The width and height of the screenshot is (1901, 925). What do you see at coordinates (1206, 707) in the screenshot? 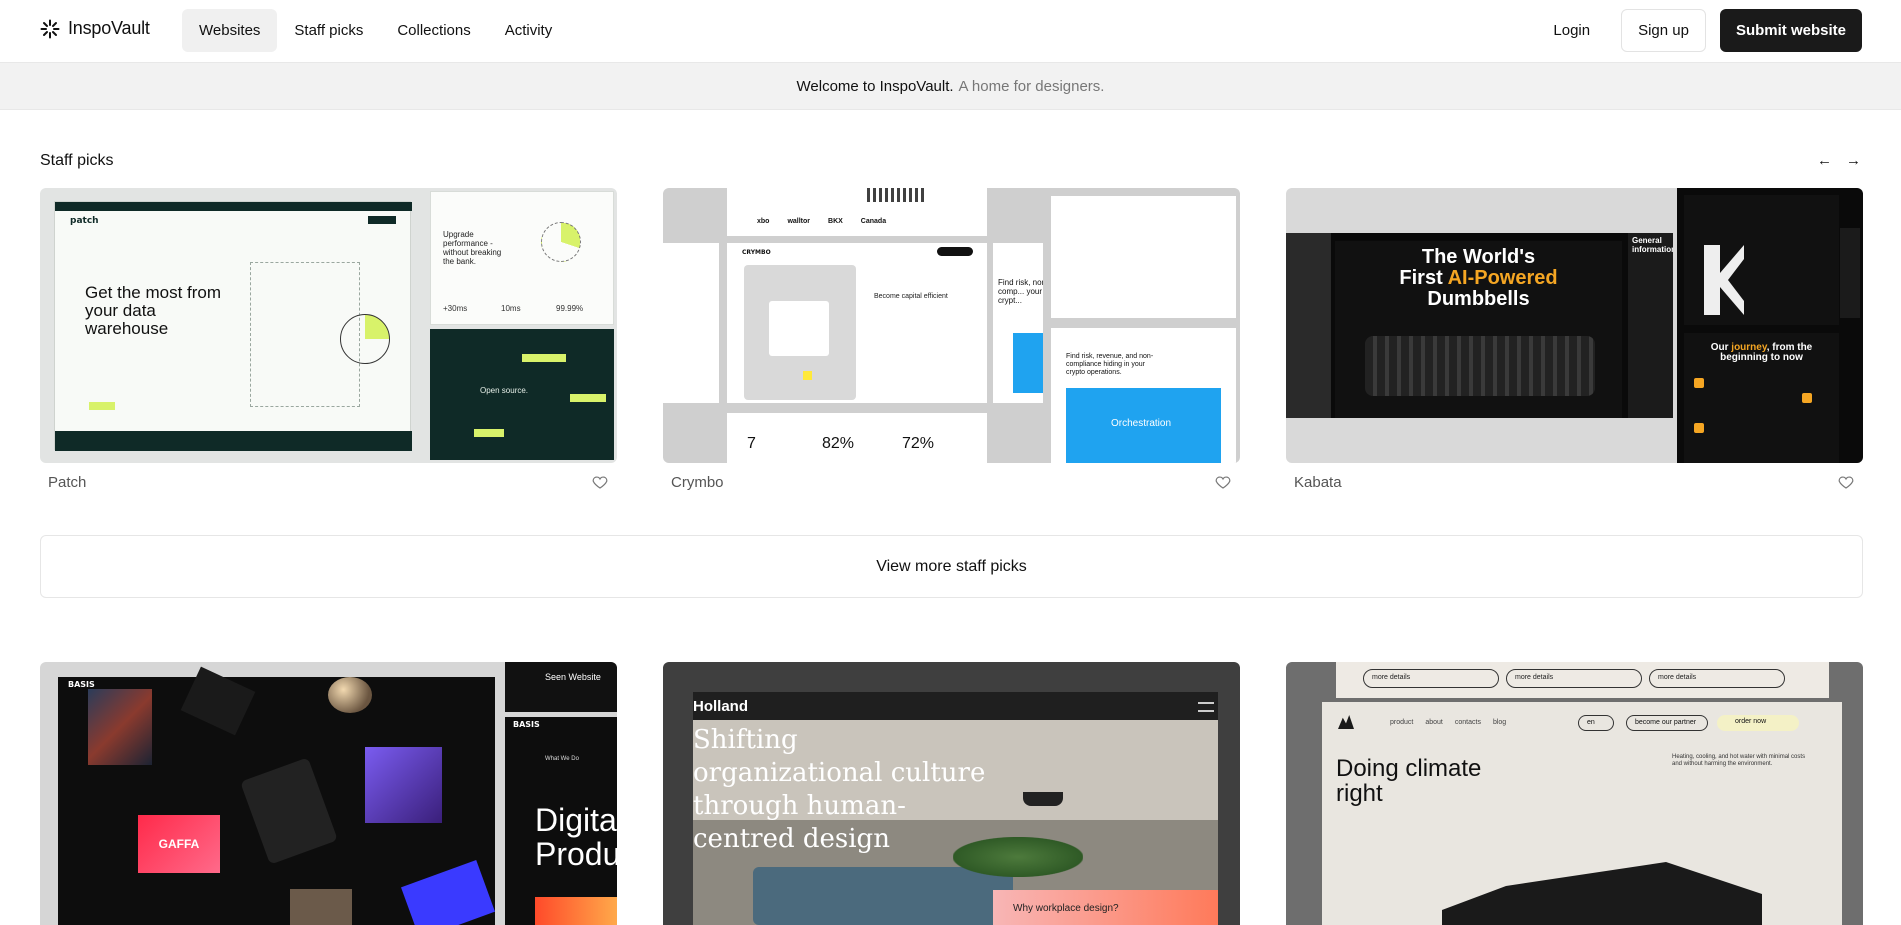
I see `menu-icon` at bounding box center [1206, 707].